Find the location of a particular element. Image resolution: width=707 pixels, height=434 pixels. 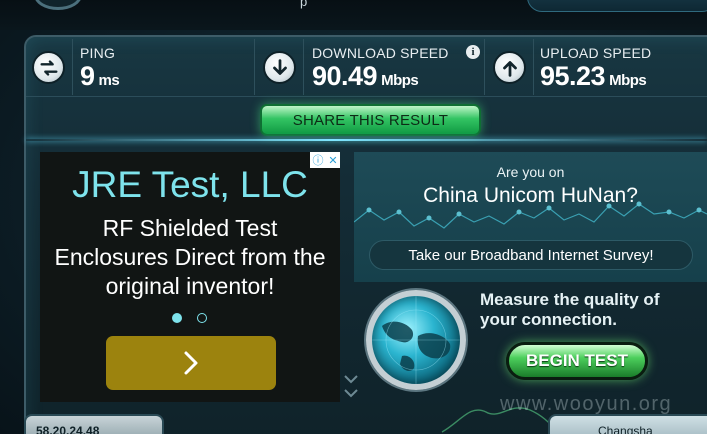

ping-stat: PING 9 ms is located at coordinates (140, 67).